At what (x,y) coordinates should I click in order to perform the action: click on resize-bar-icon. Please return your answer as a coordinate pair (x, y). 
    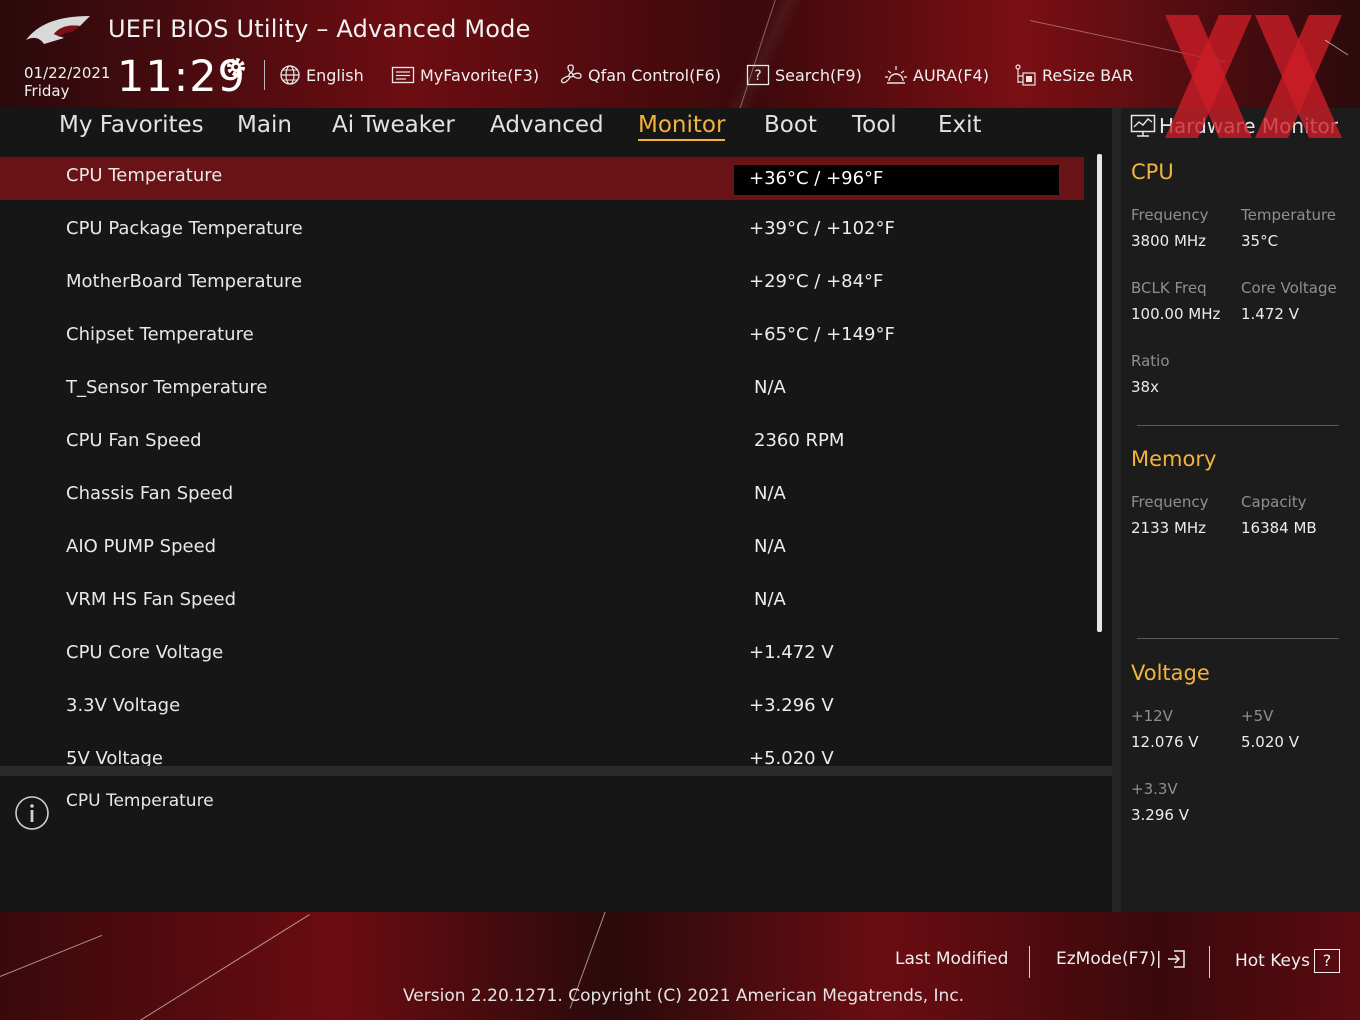
    Looking at the image, I should click on (1025, 75).